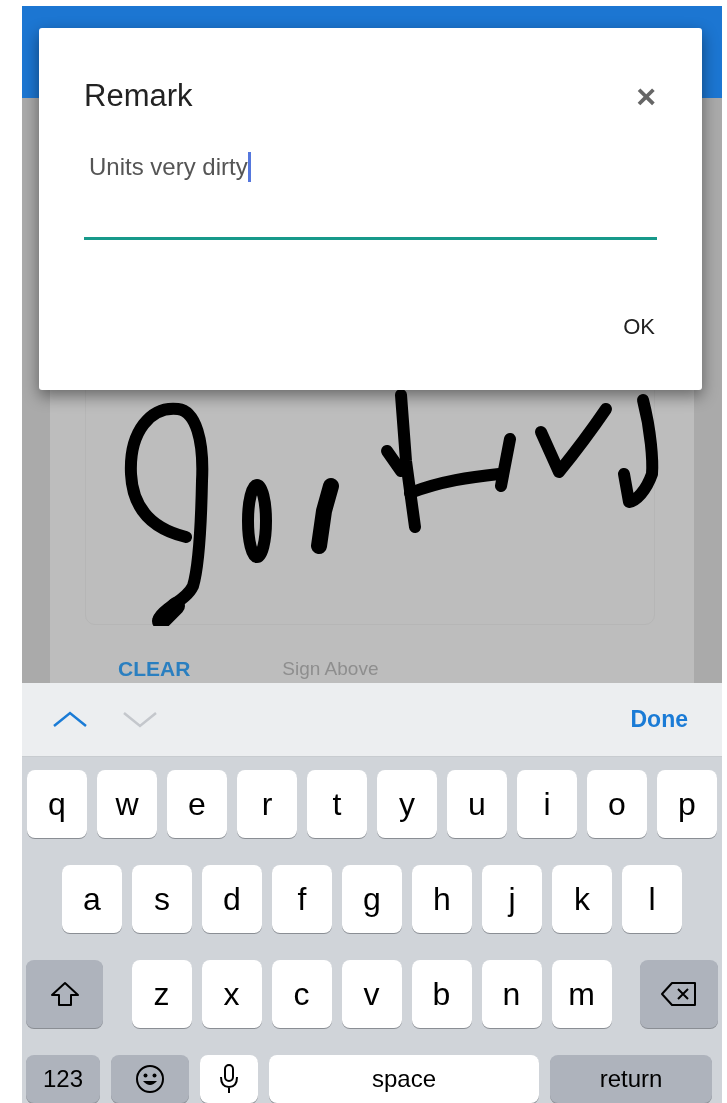 The image size is (727, 1103). Describe the element at coordinates (442, 899) in the screenshot. I see `key: h` at that location.